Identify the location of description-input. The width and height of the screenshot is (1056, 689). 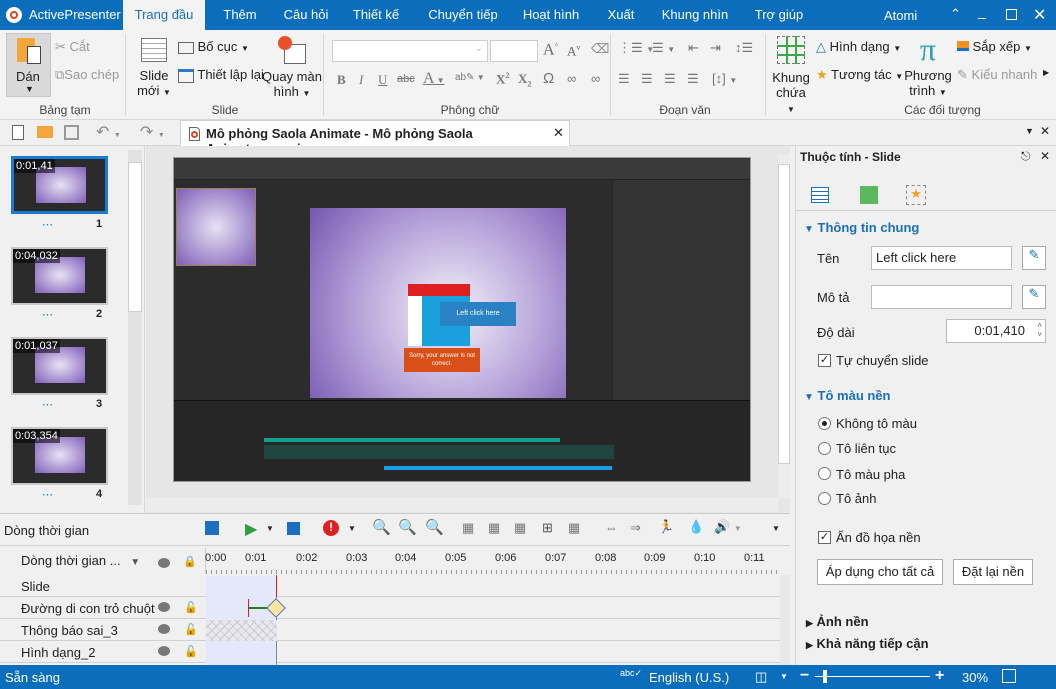
(941, 297).